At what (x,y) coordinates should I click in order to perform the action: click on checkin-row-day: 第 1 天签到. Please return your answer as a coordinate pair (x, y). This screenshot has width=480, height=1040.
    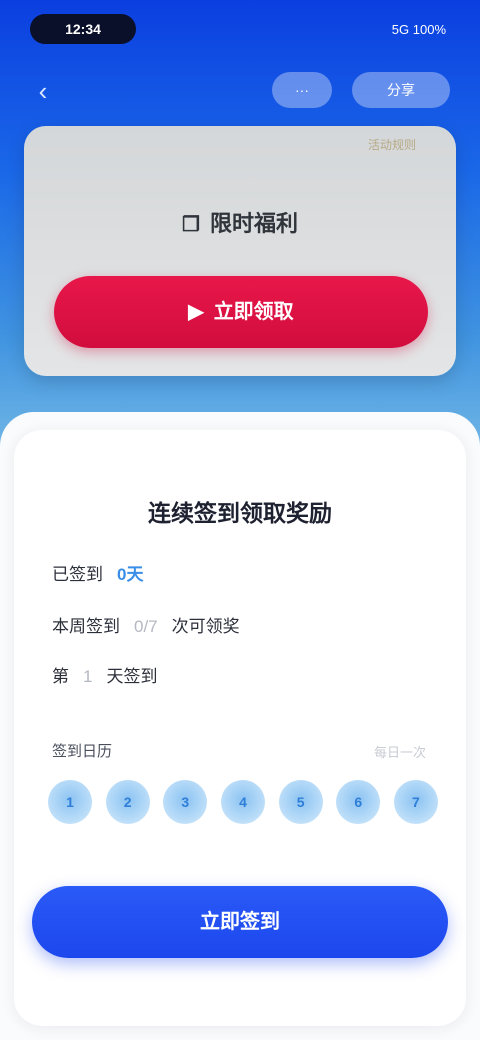
    Looking at the image, I should click on (104, 674).